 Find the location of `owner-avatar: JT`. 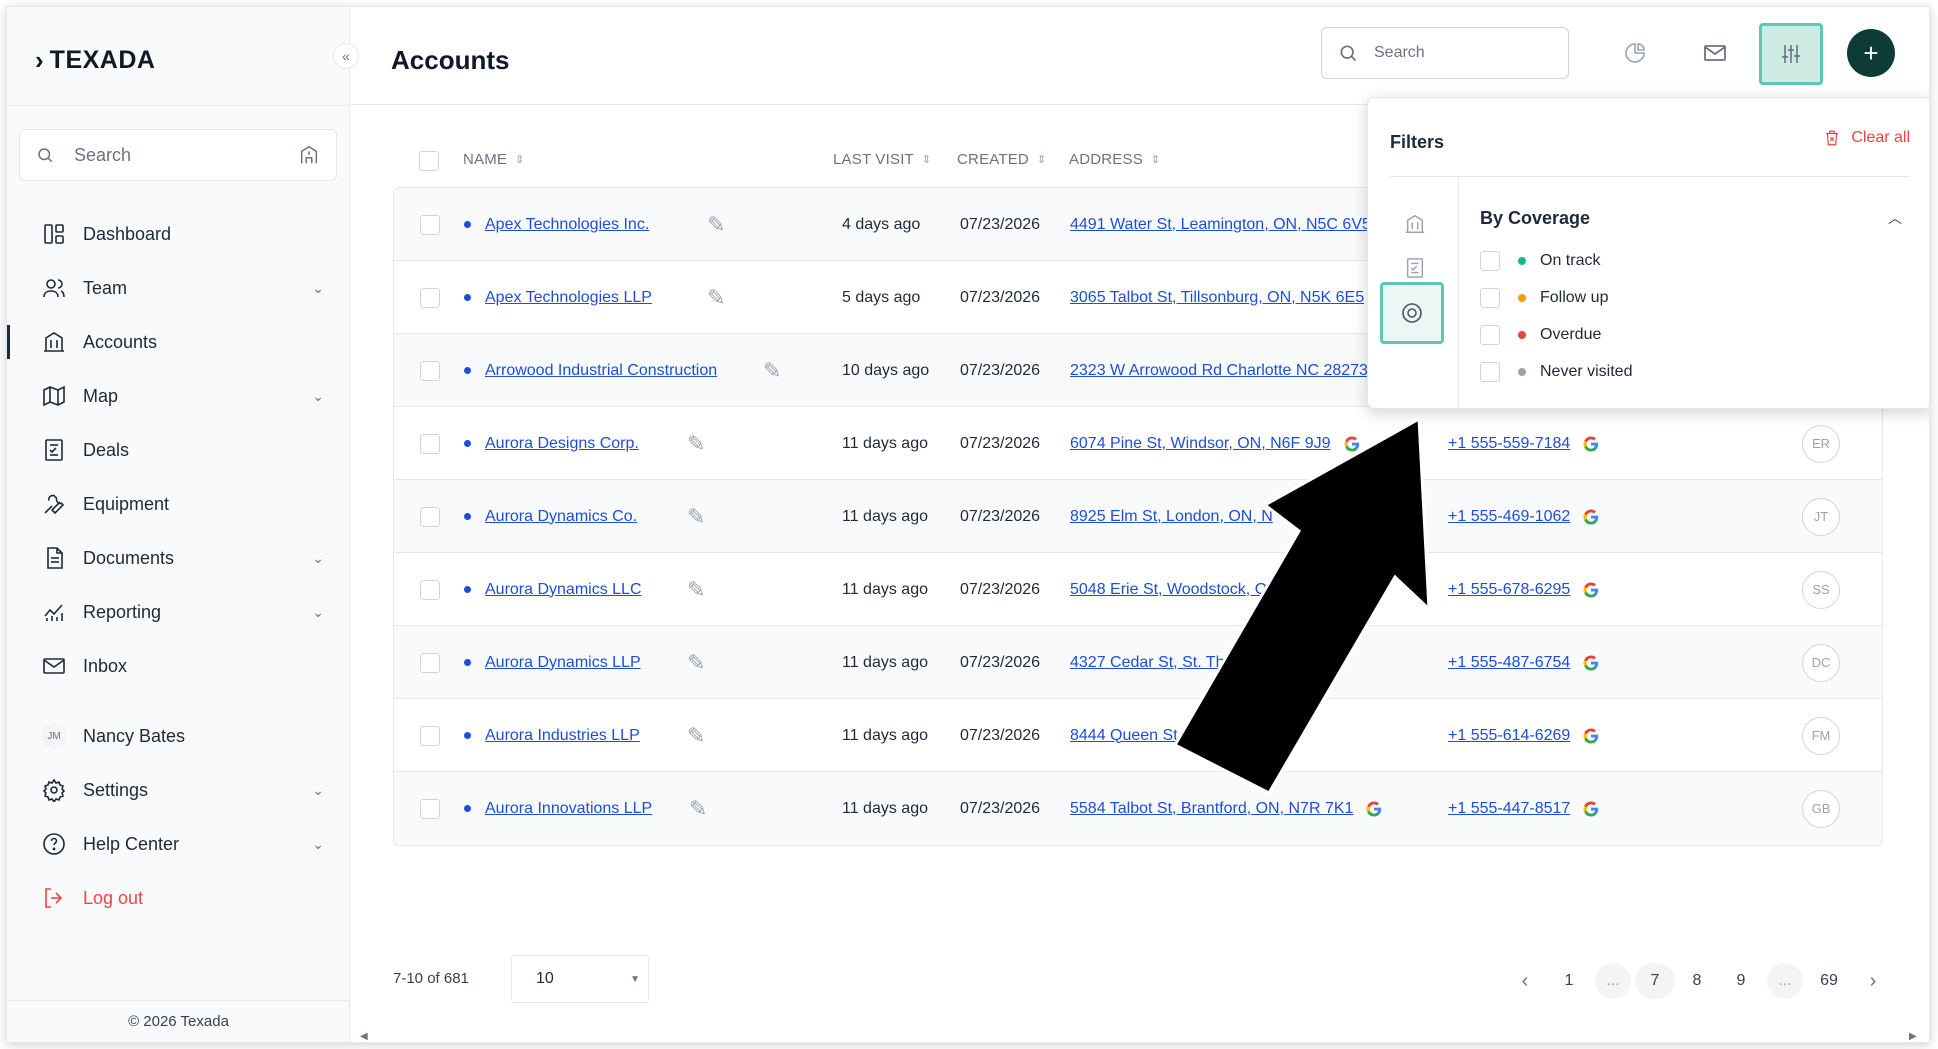

owner-avatar: JT is located at coordinates (1821, 516).